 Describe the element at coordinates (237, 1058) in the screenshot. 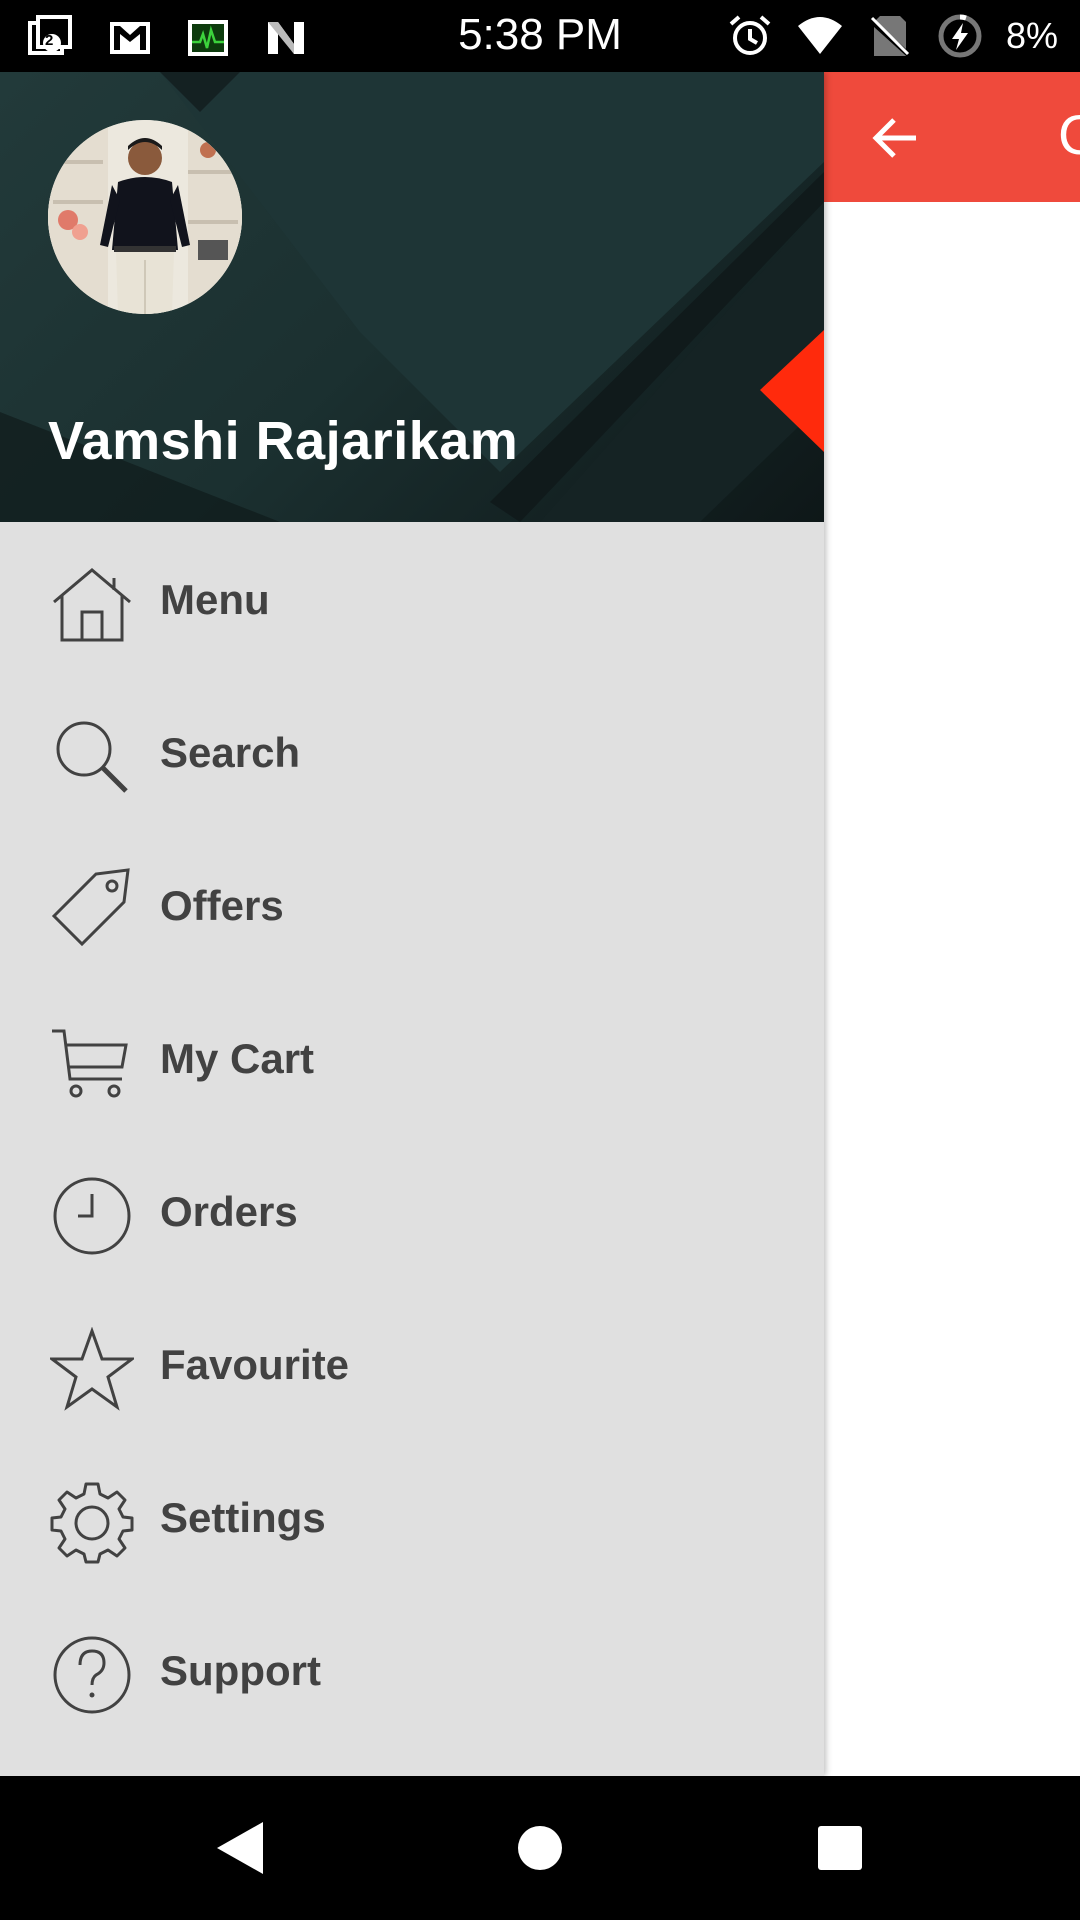

I see `drawer-item-label: My Cart` at that location.